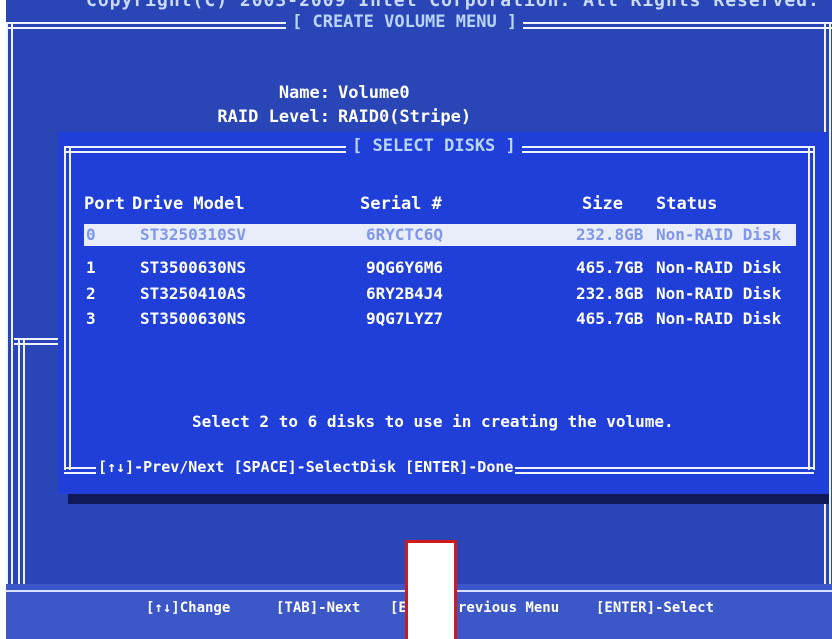  What do you see at coordinates (104, 204) in the screenshot?
I see `header-port: Port` at bounding box center [104, 204].